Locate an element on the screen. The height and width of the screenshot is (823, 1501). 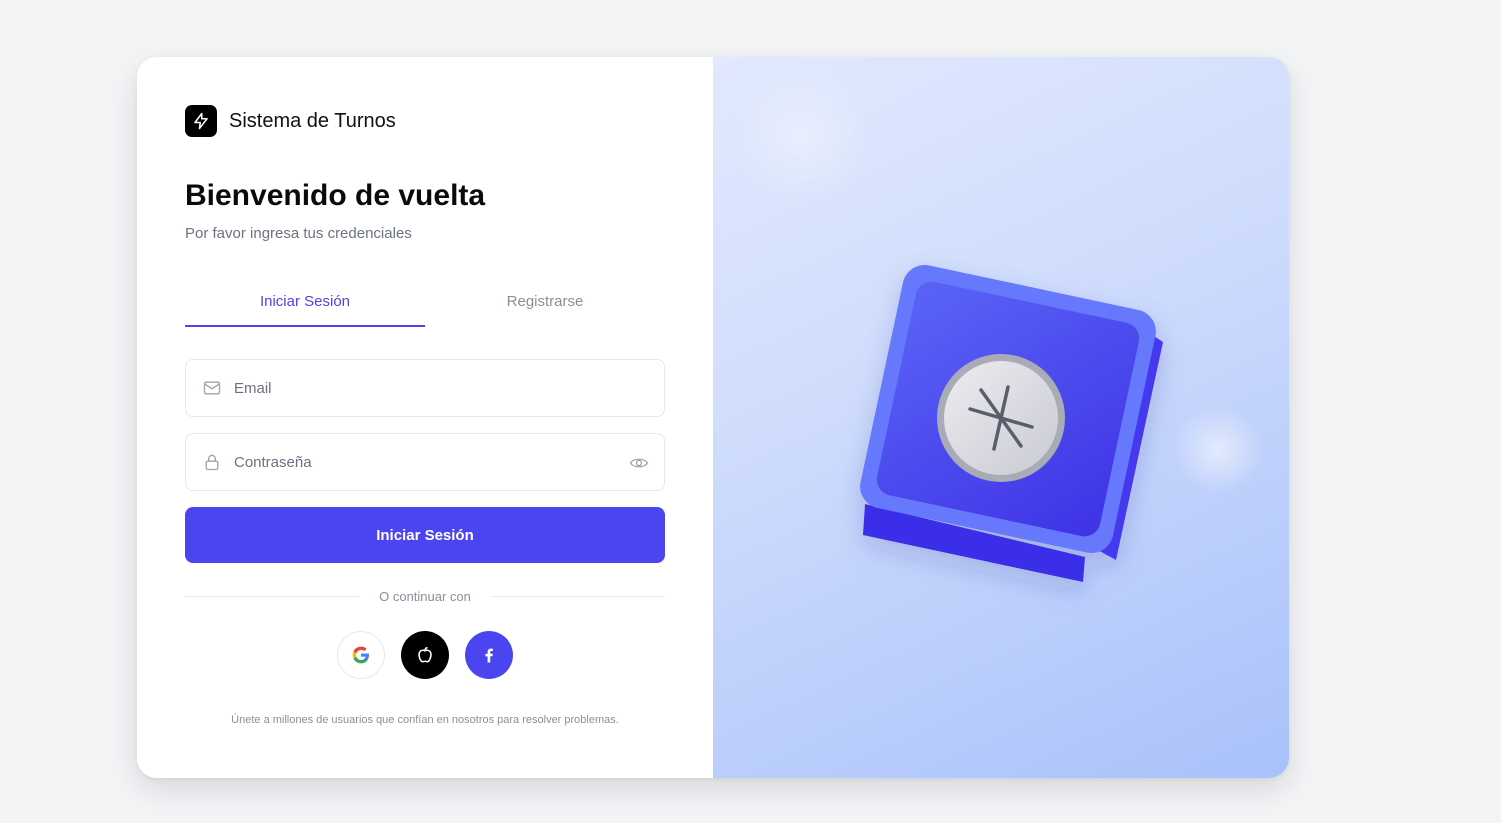
tab-register: Registrarse is located at coordinates (545, 306).